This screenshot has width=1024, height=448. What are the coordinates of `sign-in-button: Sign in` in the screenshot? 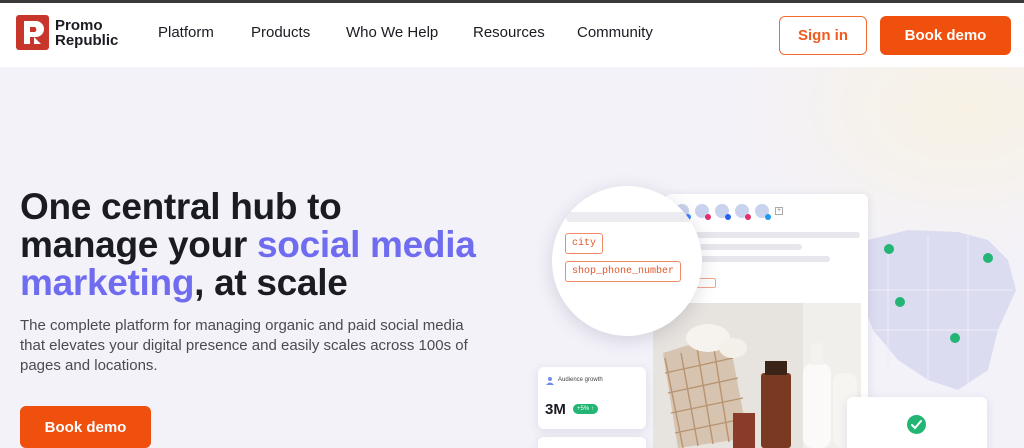 It's located at (823, 35).